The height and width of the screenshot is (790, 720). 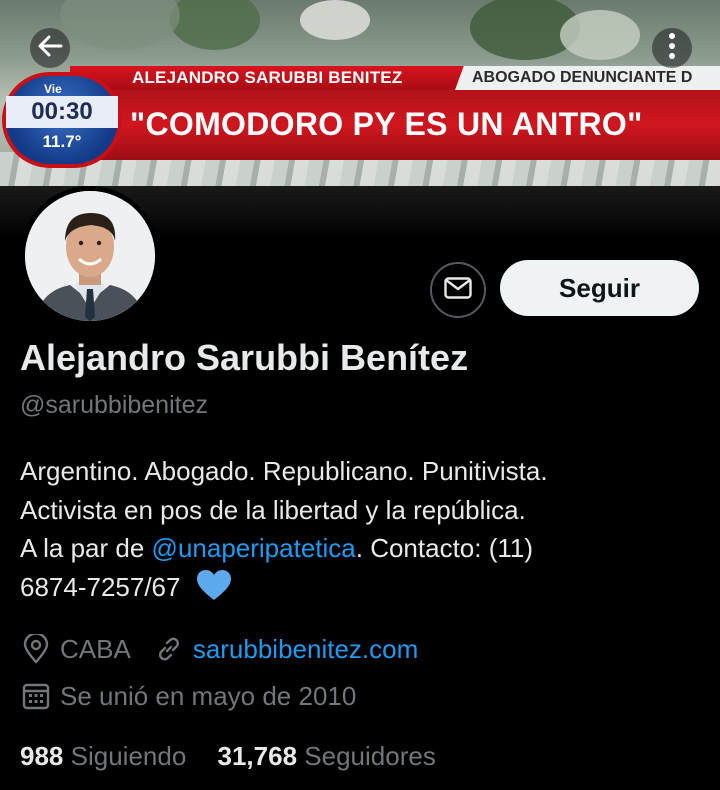 What do you see at coordinates (244, 357) in the screenshot?
I see `display-name: Alejandro Sarubbi Benítez` at bounding box center [244, 357].